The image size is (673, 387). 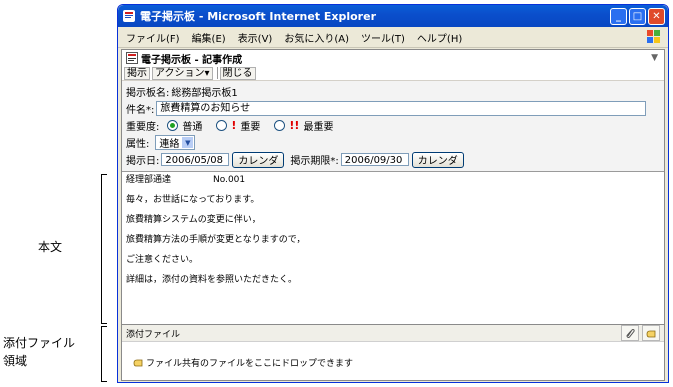 What do you see at coordinates (294, 125) in the screenshot?
I see `critical-icon: !!` at bounding box center [294, 125].